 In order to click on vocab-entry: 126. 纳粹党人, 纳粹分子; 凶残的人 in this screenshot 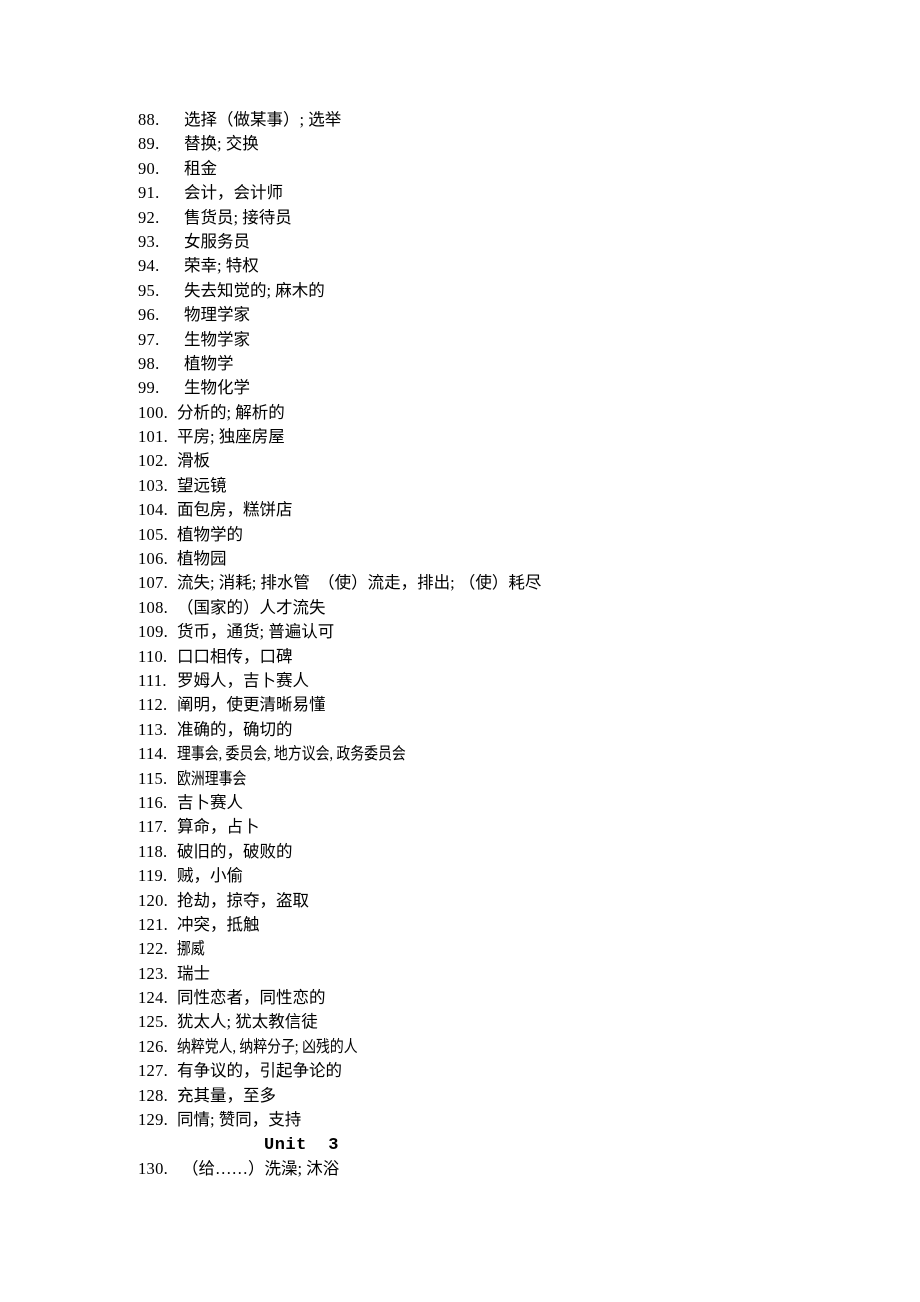, I will do `click(498, 1047)`.